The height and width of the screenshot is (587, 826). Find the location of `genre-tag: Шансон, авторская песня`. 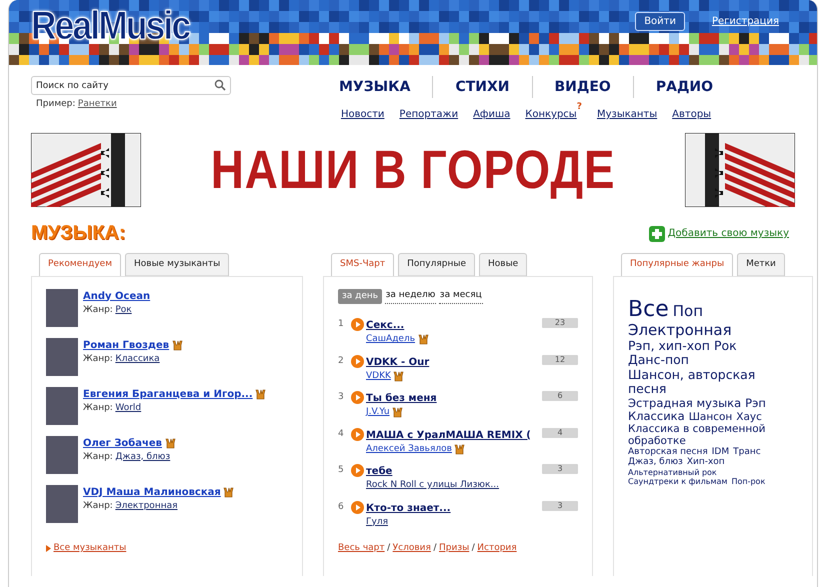

genre-tag: Шансон, авторская песня is located at coordinates (711, 382).